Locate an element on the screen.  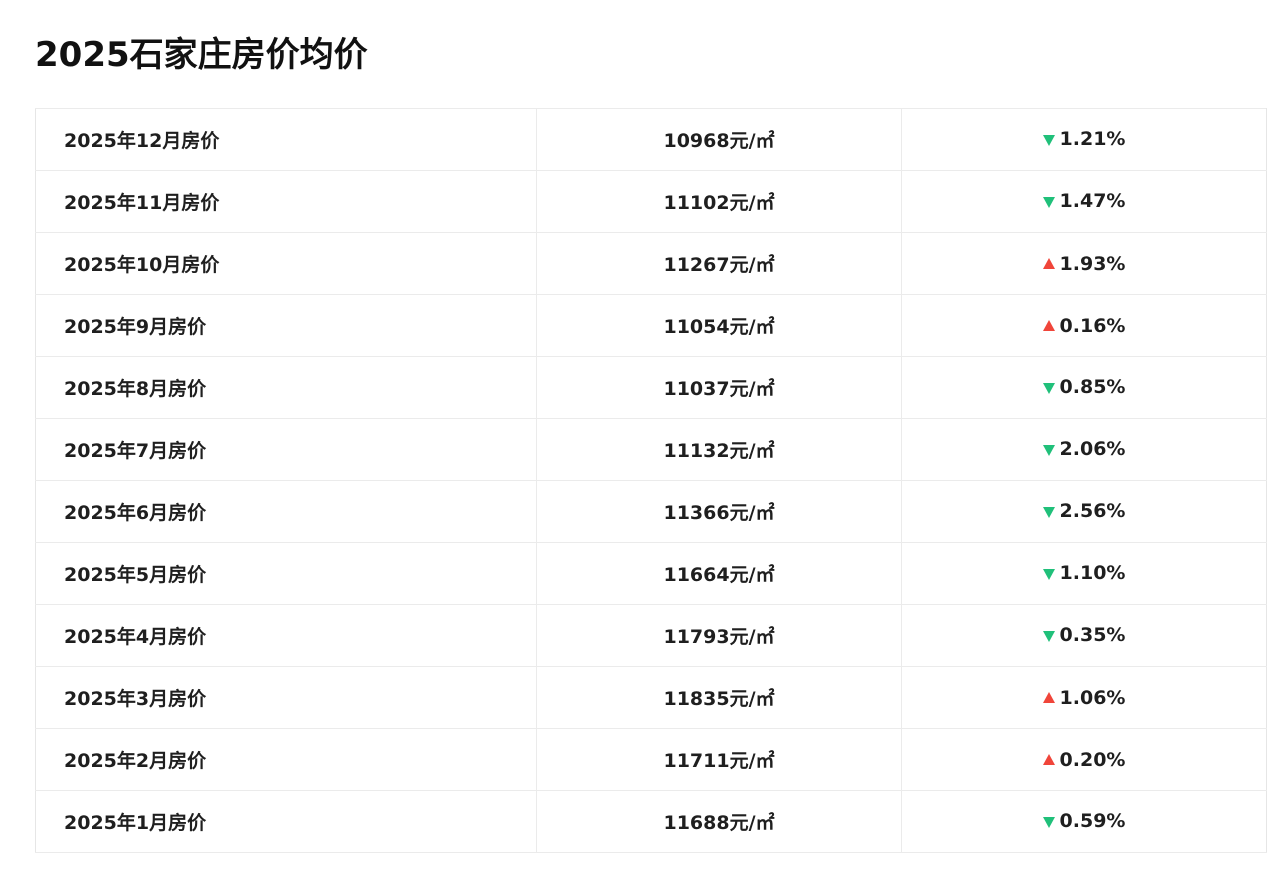
table-row: 2025年9月房价 11054元/㎡ 0.16% is located at coordinates (651, 325).